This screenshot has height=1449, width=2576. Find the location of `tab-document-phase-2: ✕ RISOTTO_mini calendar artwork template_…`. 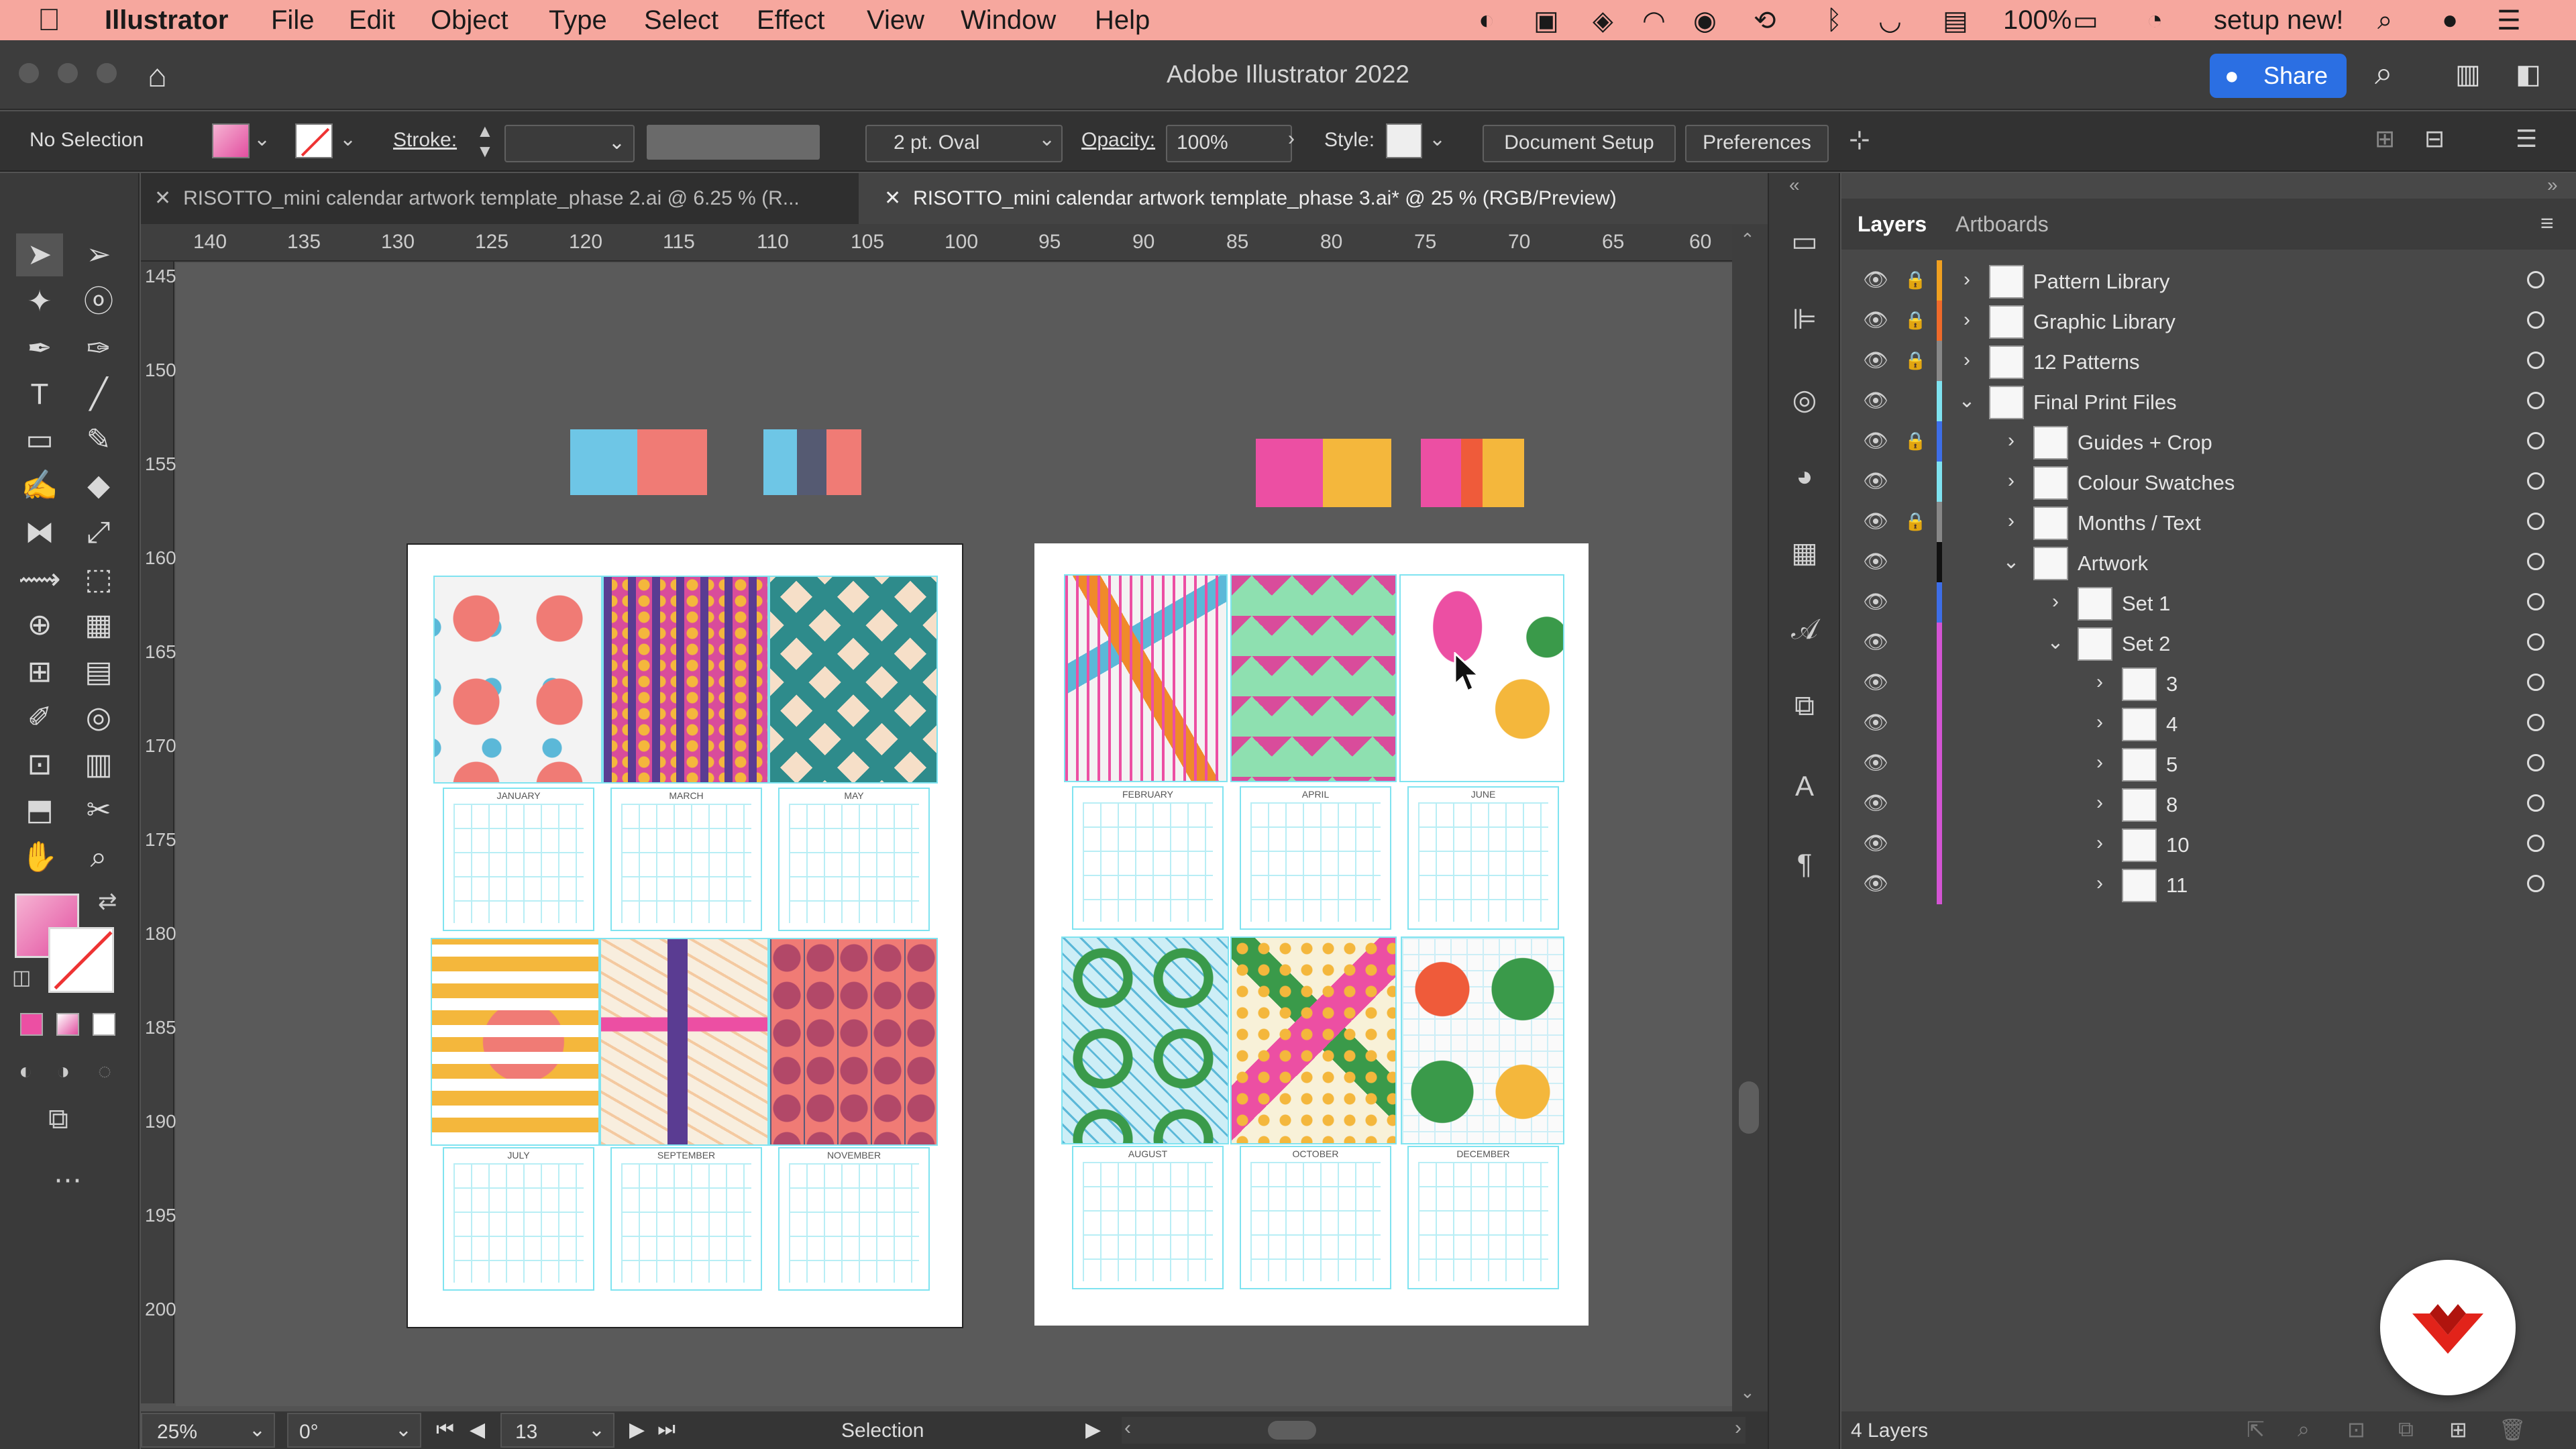

tab-document-phase-2: ✕ RISOTTO_mini calendar artwork template_… is located at coordinates (503, 198).